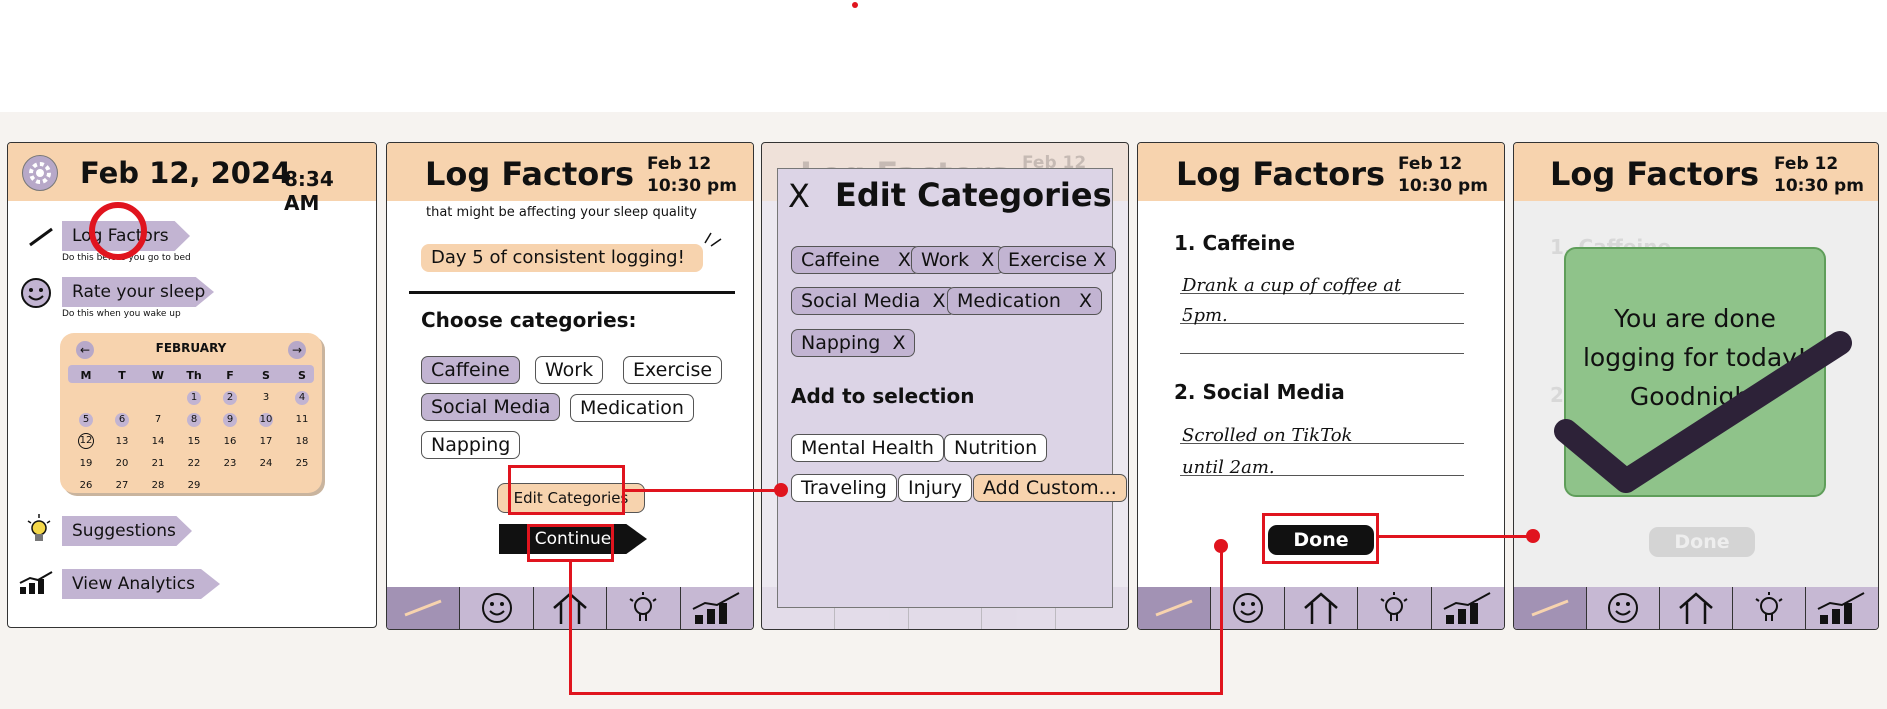  I want to click on option-mental-health: Mental Health, so click(867, 448).